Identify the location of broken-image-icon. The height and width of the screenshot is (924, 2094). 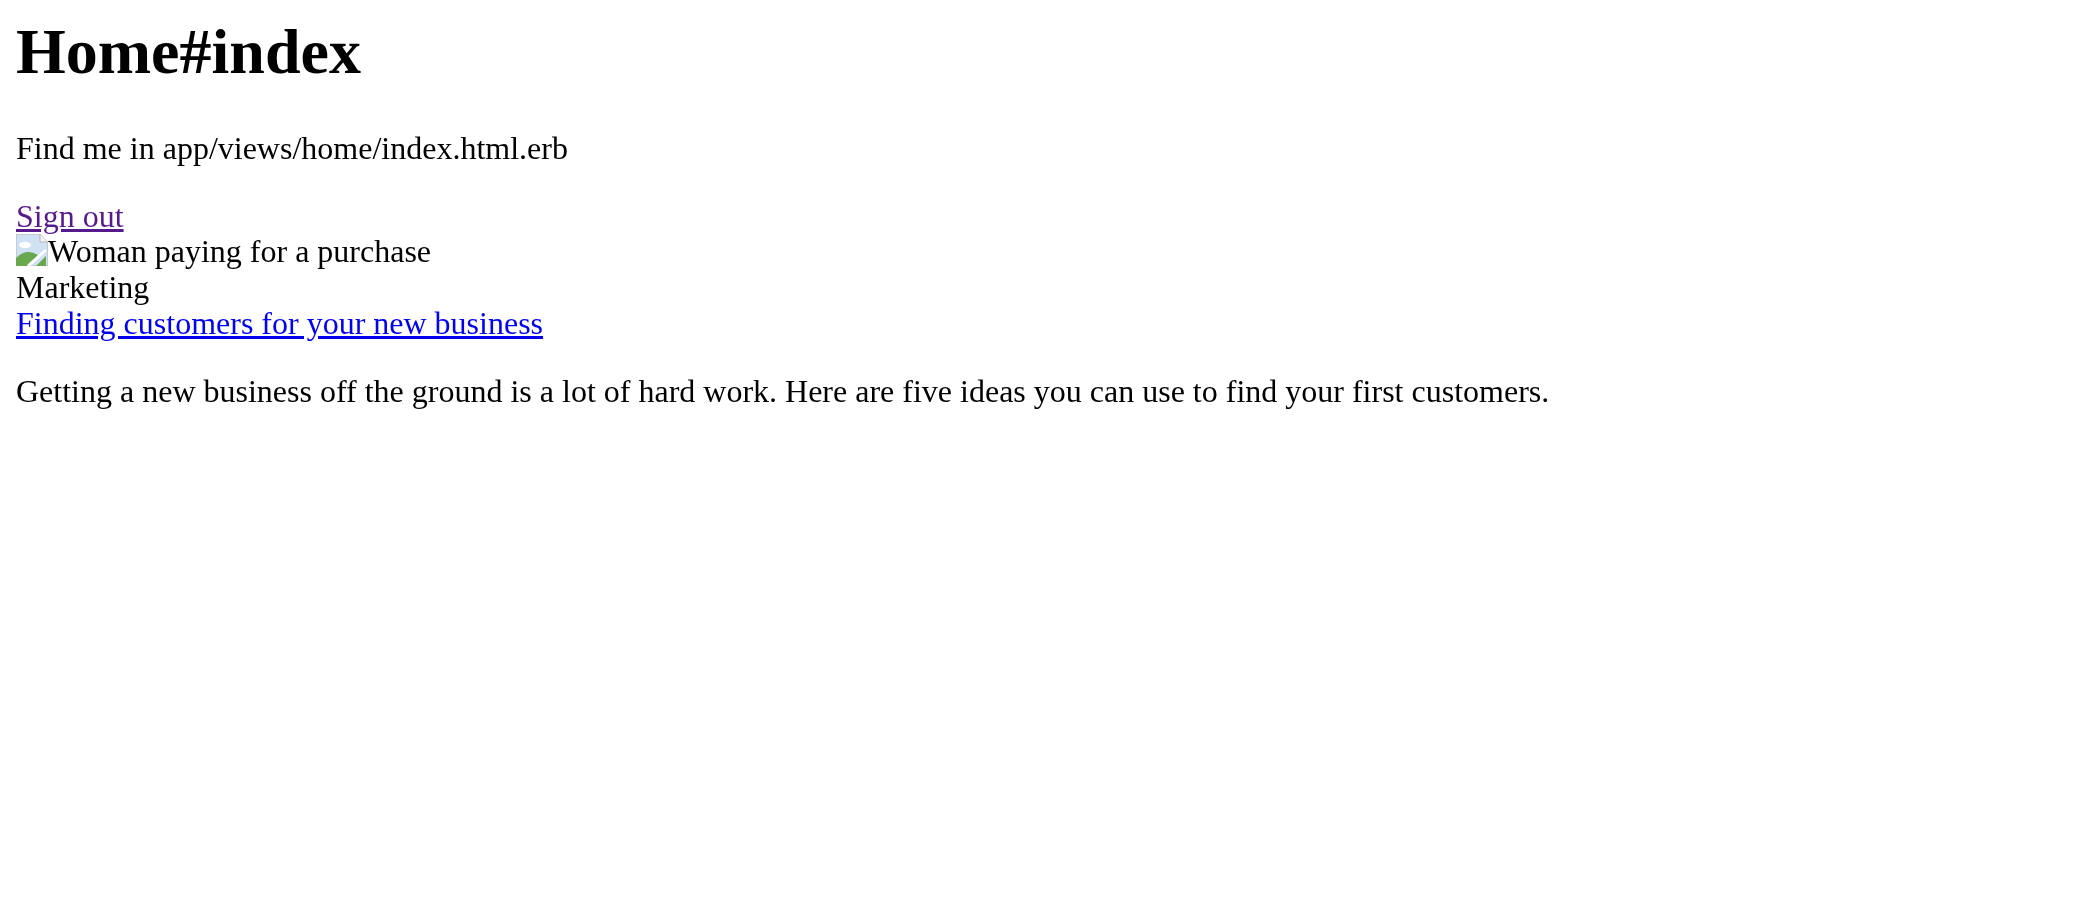
(32, 250).